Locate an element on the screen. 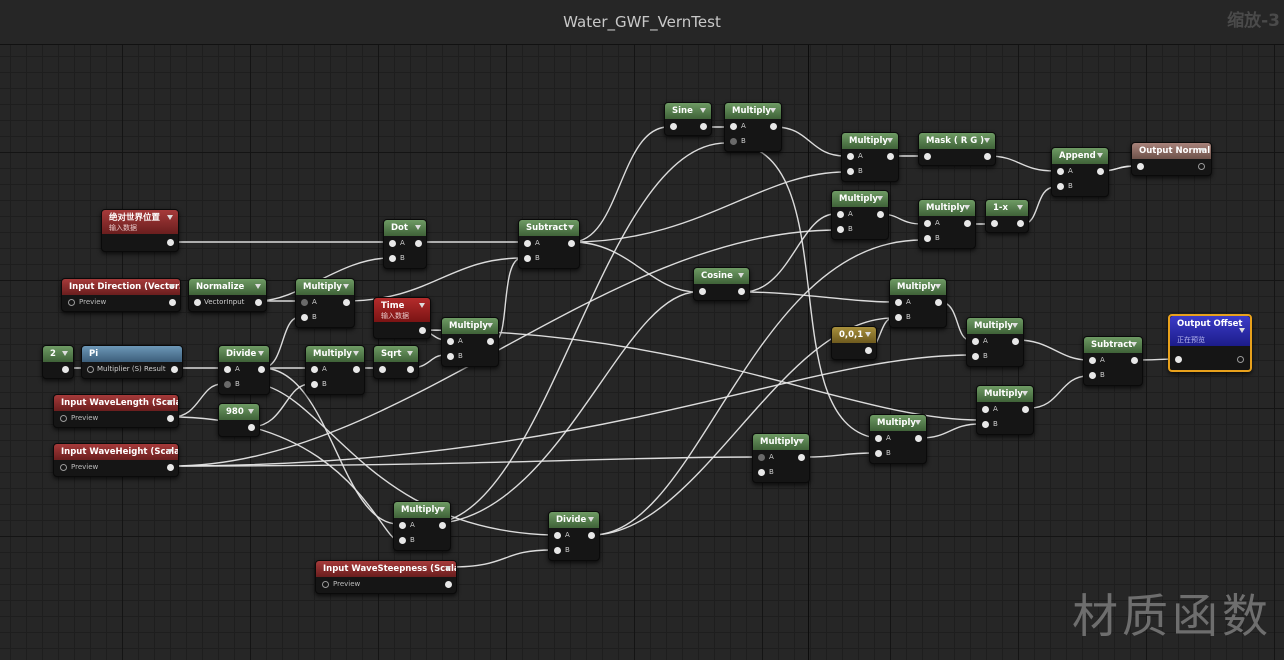 The height and width of the screenshot is (660, 1284). node-multiply-8: Multiply A B is located at coordinates (947, 224).